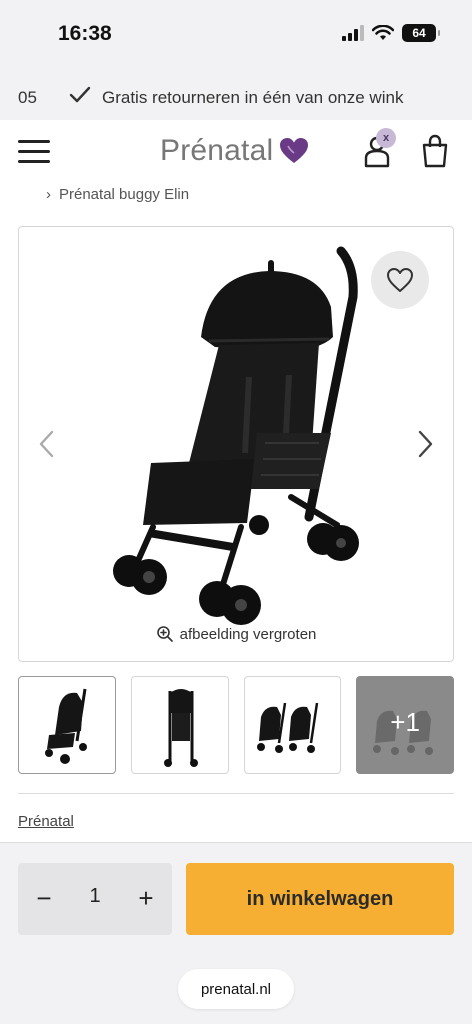 The height and width of the screenshot is (1024, 472). What do you see at coordinates (124, 194) in the screenshot?
I see `breadcrumb-current: Prénatal buggy Elin` at bounding box center [124, 194].